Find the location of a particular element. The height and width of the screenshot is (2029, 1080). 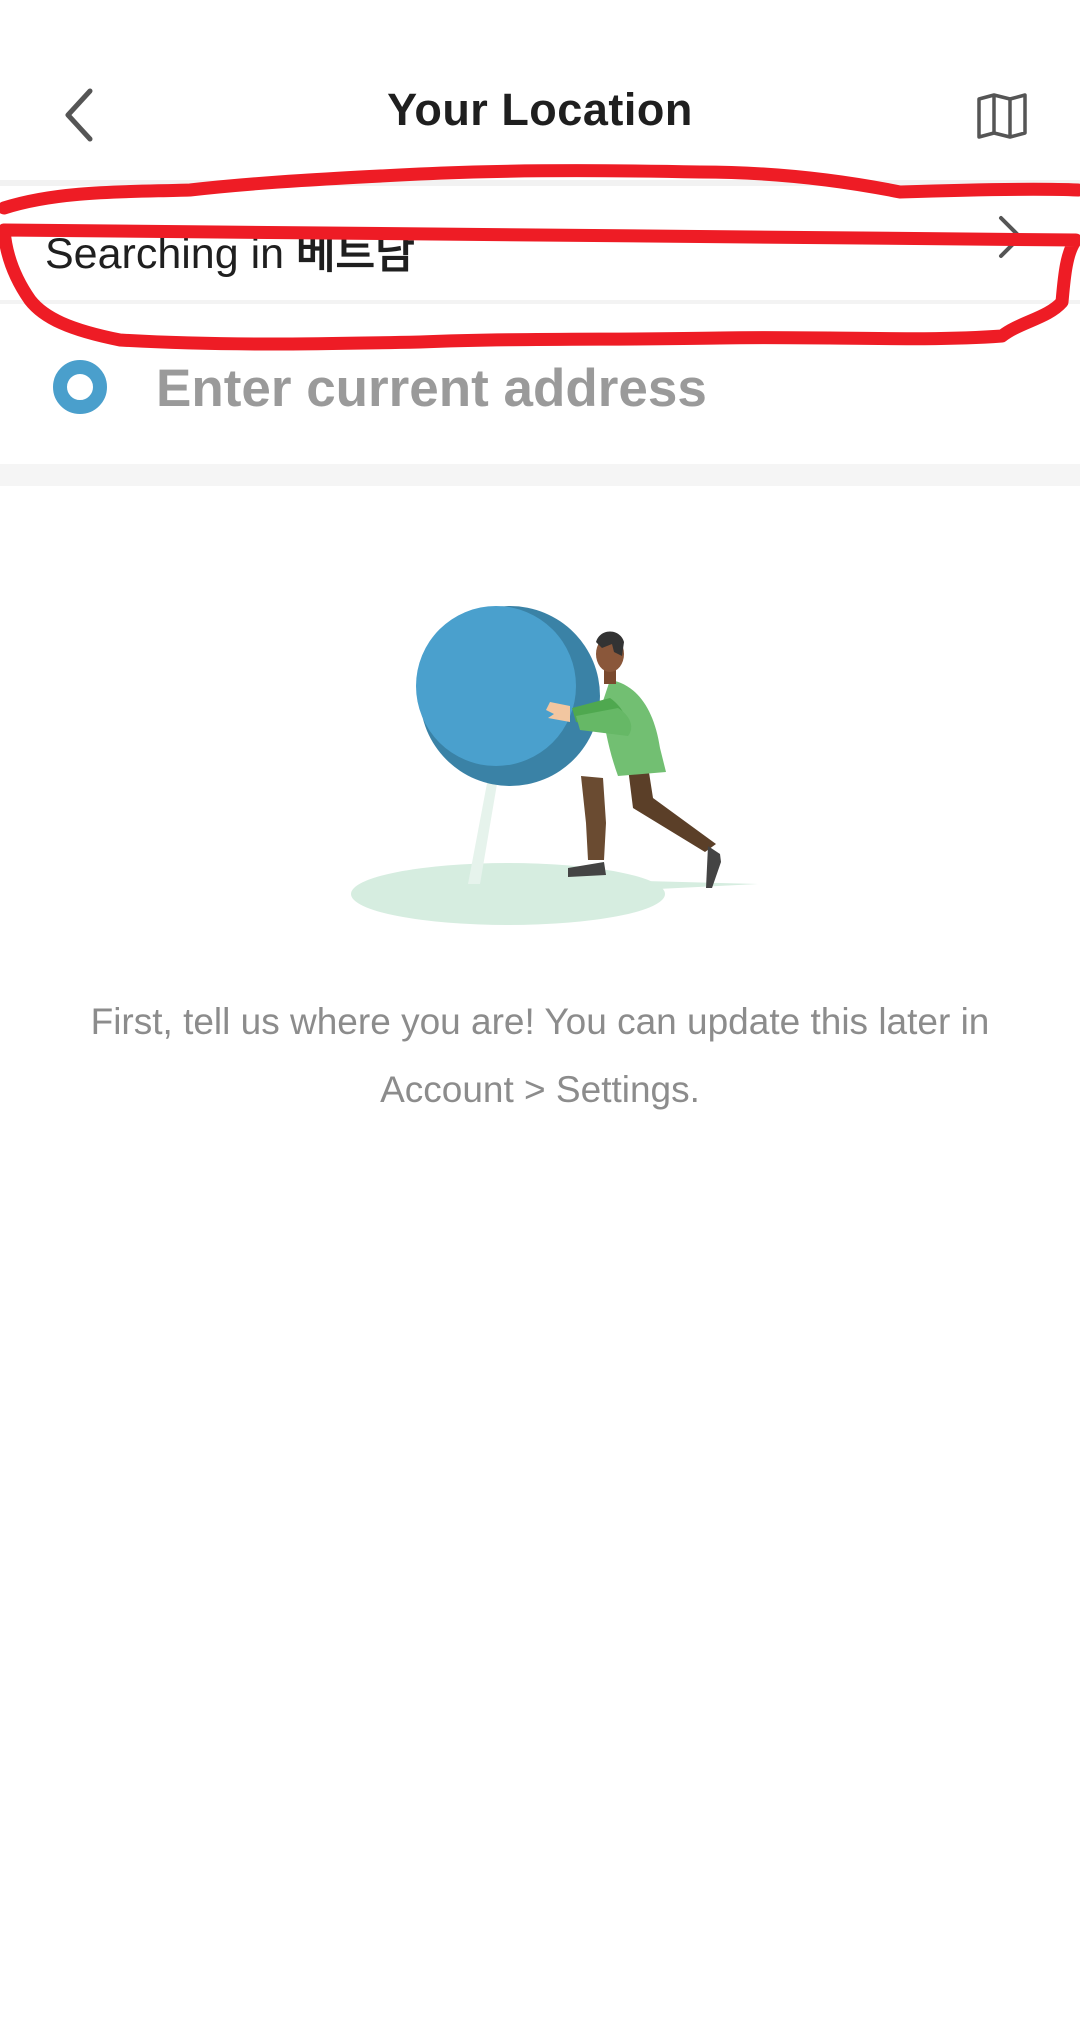

top-app-bar: Your Location is located at coordinates (540, 91).